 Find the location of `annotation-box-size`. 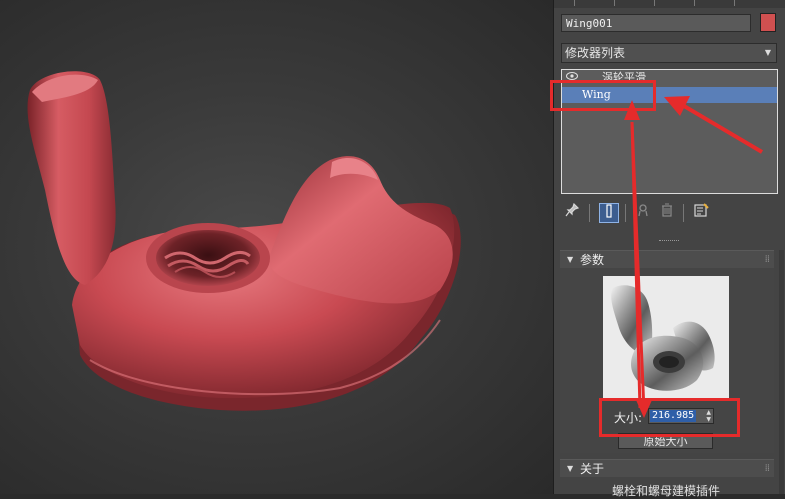

annotation-box-size is located at coordinates (669, 417).